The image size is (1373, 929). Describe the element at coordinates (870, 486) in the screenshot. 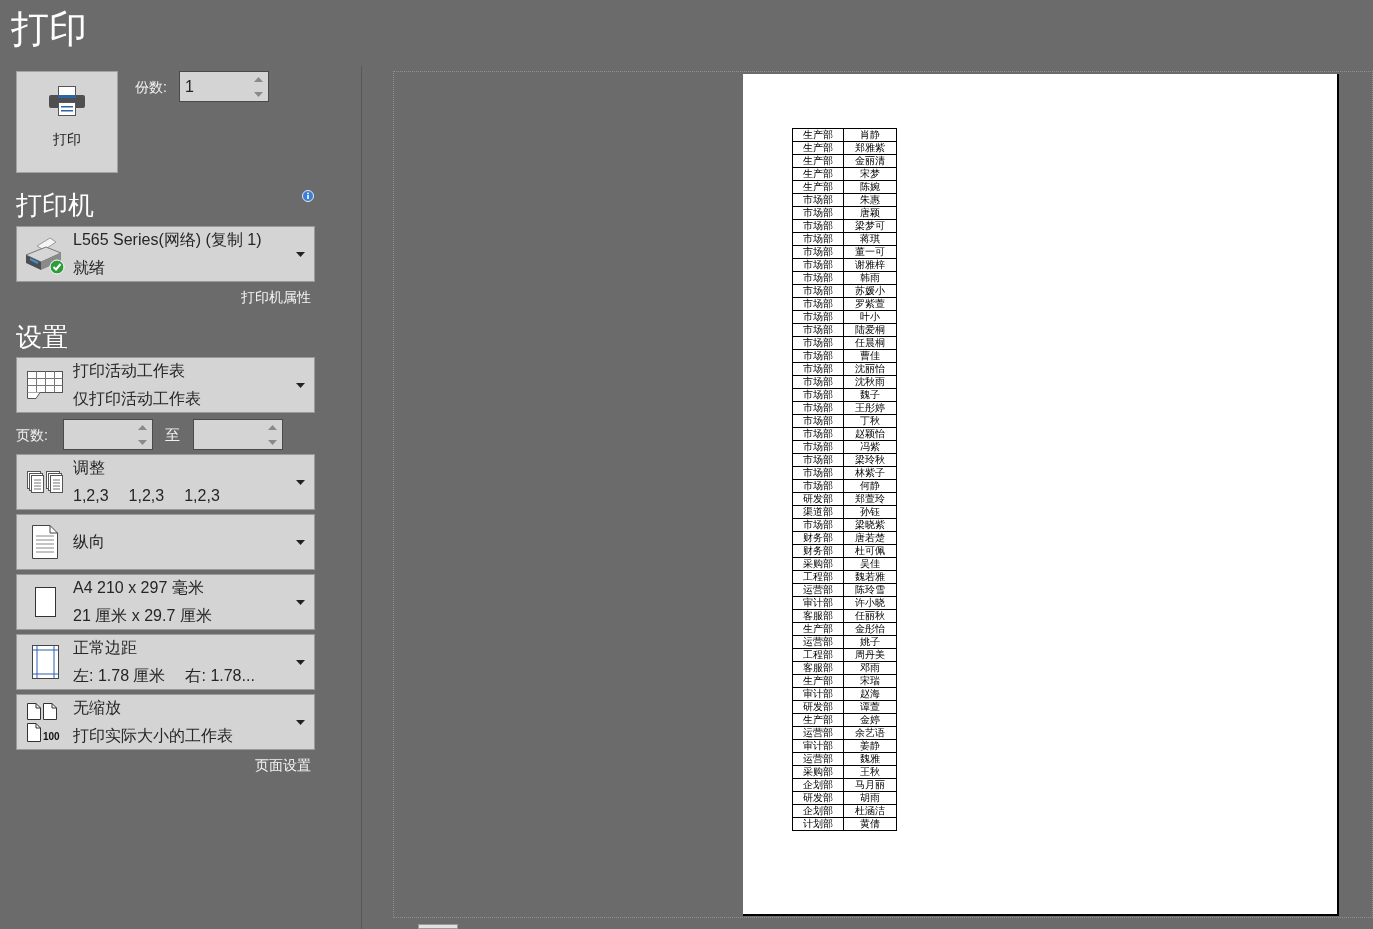

I see `table-cell: 何静` at that location.